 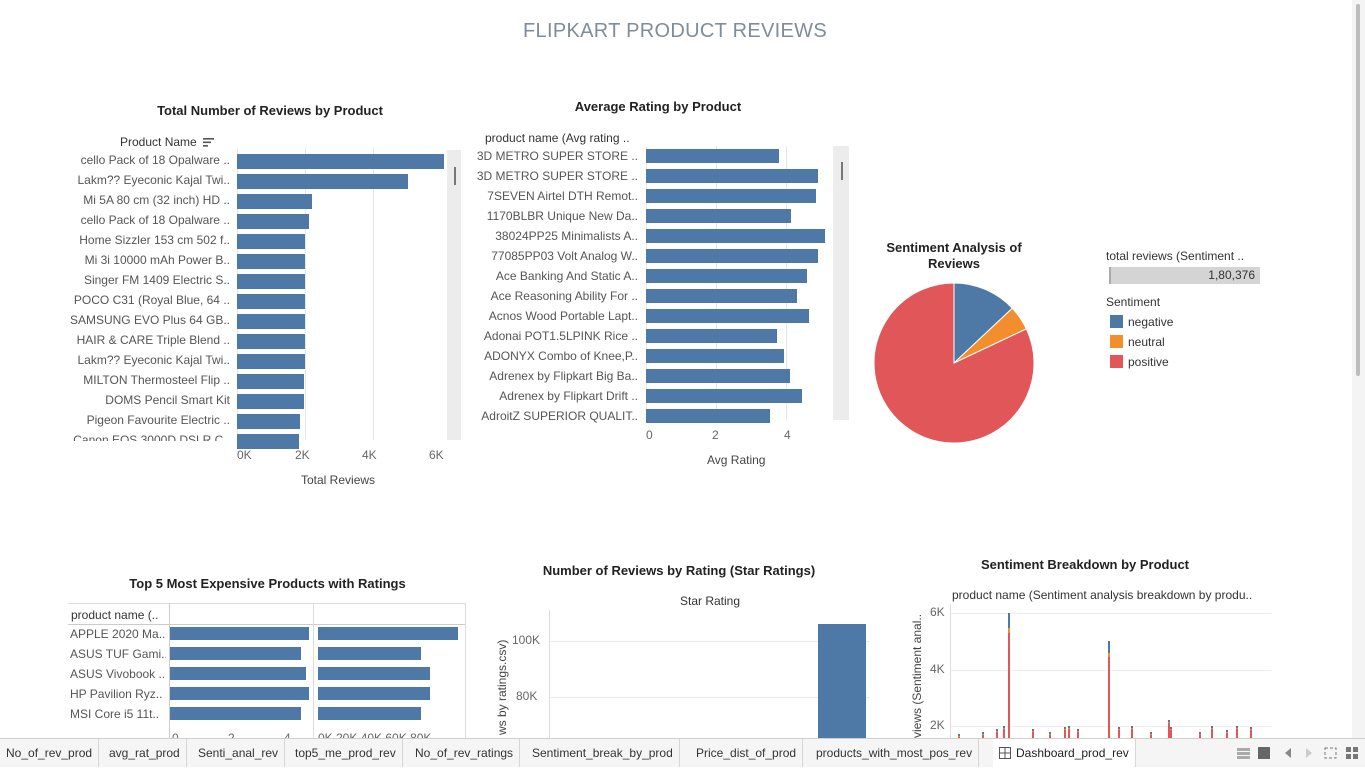 I want to click on ws4-header-divider, so click(x=267, y=603).